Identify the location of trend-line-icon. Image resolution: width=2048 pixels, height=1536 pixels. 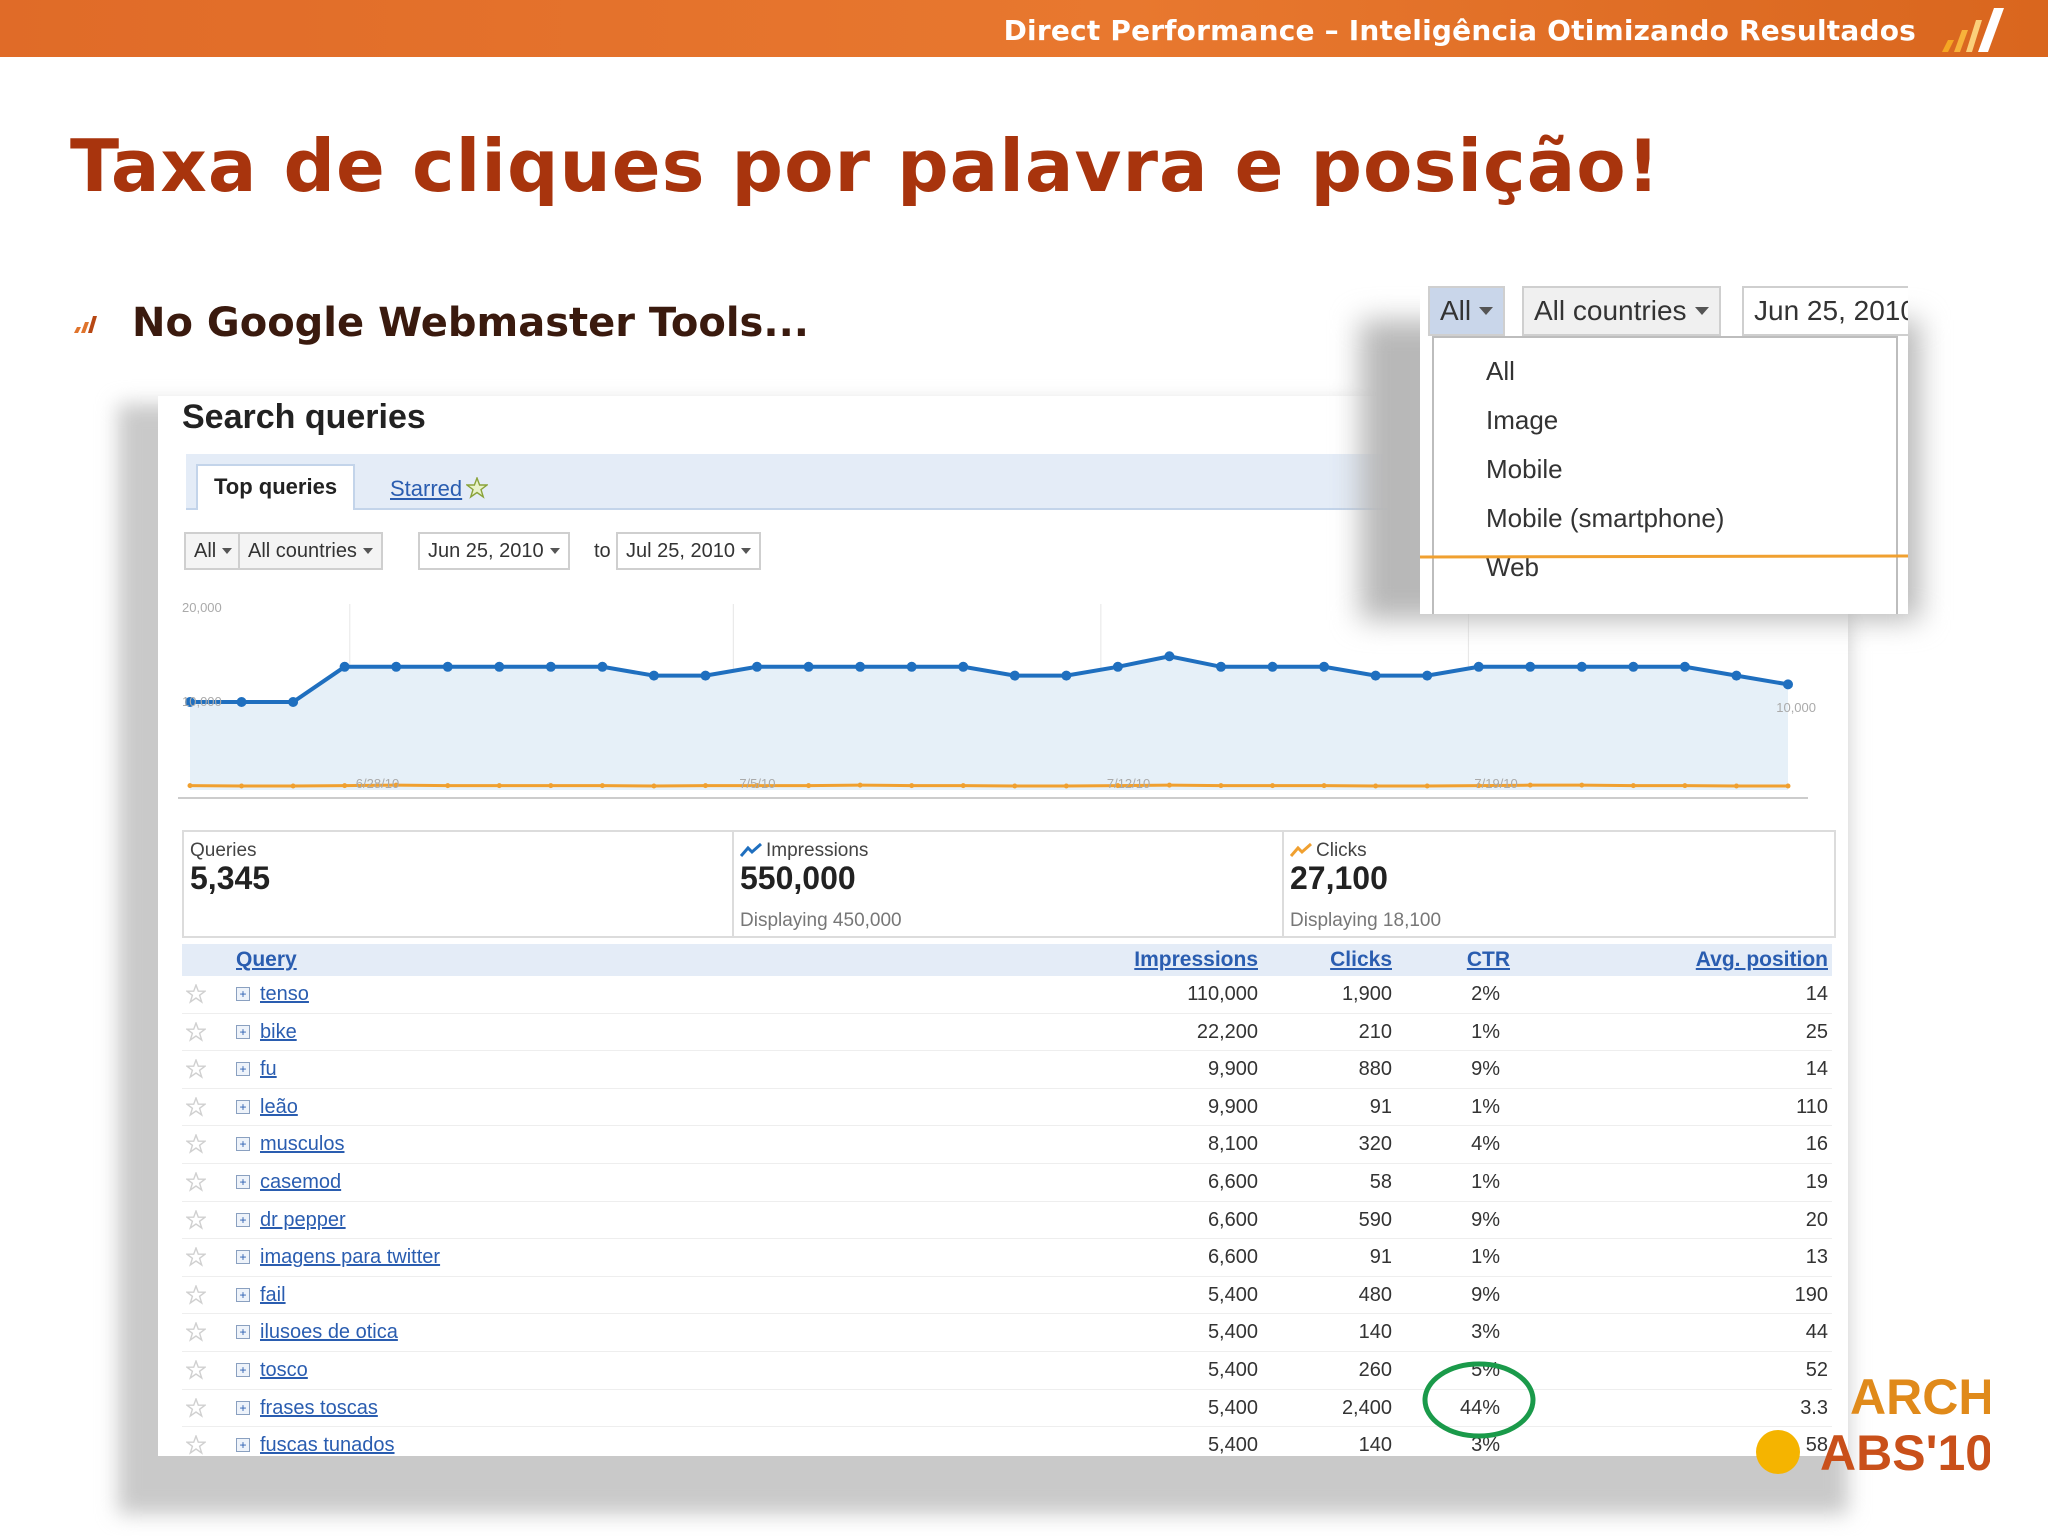
(751, 849).